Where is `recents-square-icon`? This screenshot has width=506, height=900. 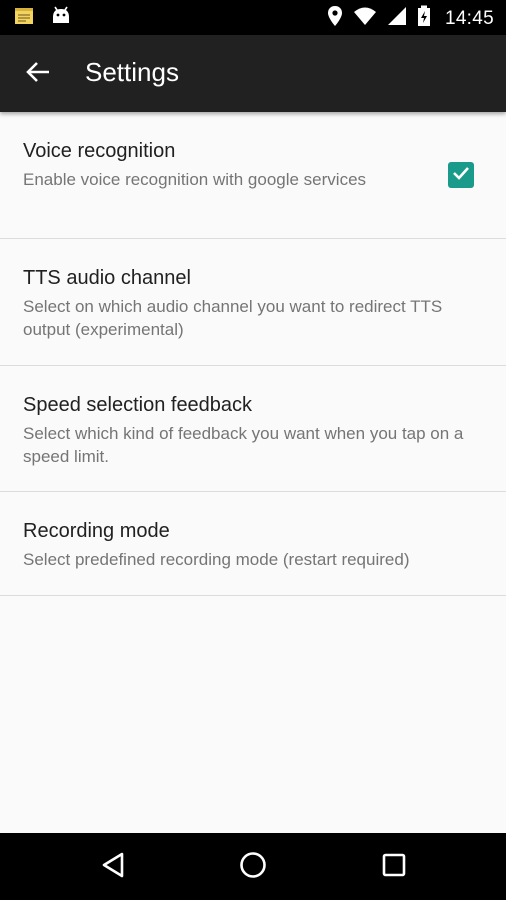
recents-square-icon is located at coordinates (394, 867).